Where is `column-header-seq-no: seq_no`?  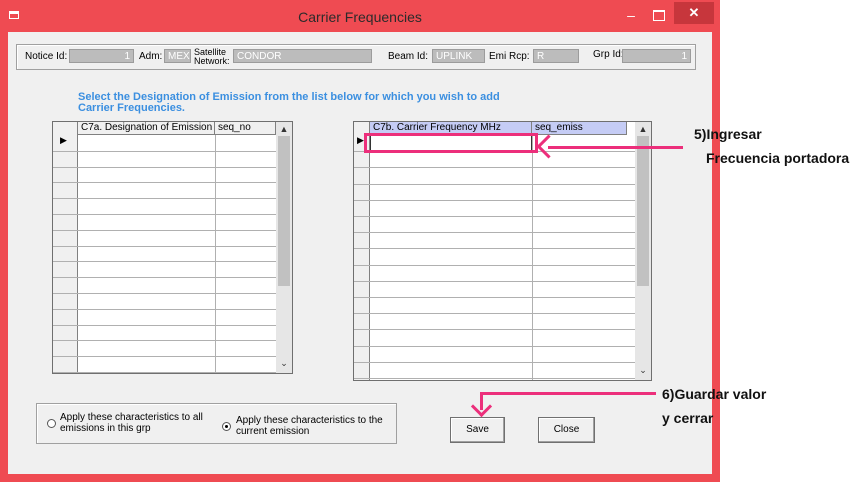 column-header-seq-no: seq_no is located at coordinates (245, 128).